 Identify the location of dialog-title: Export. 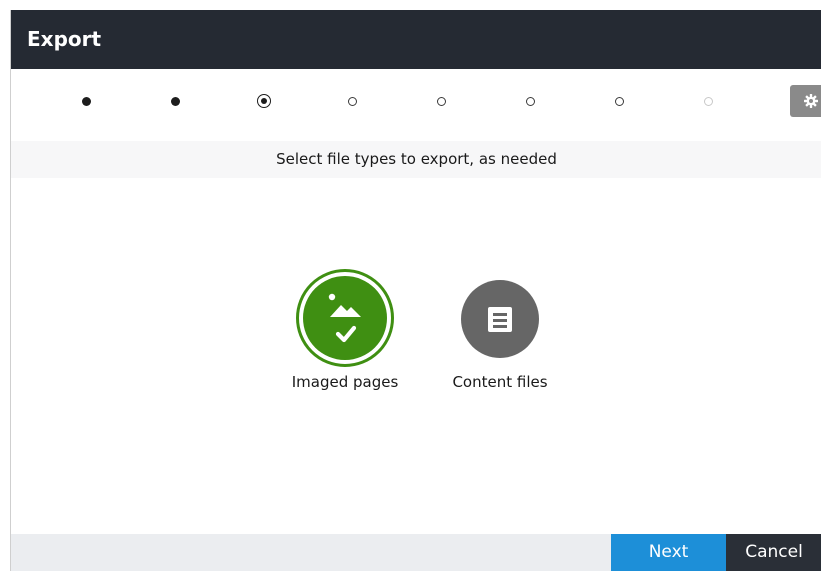
(64, 39).